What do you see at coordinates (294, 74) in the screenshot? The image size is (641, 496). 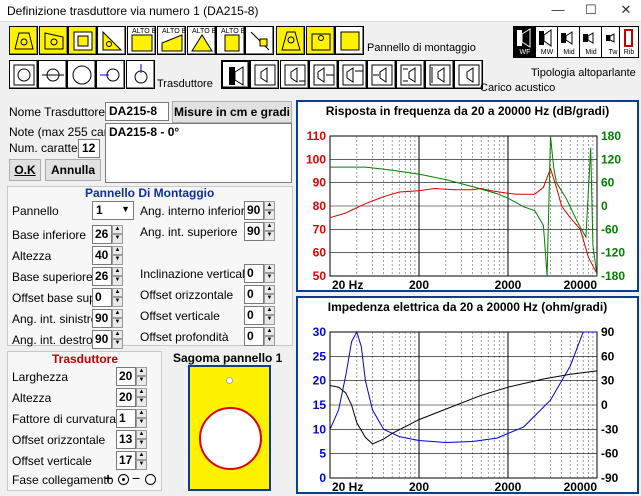 I see `acoustic-load-3-button` at bounding box center [294, 74].